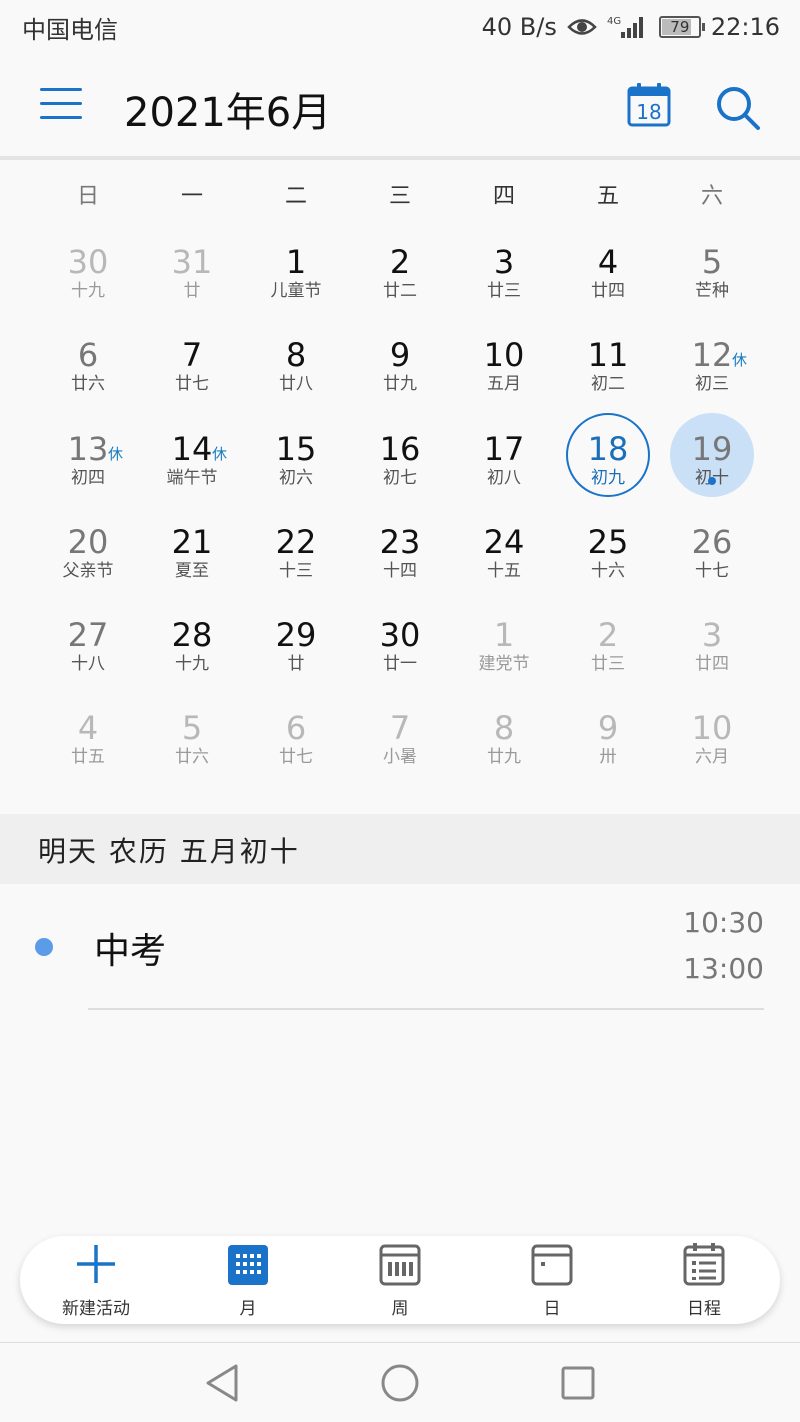  I want to click on lunar-label: 十五, so click(504, 570).